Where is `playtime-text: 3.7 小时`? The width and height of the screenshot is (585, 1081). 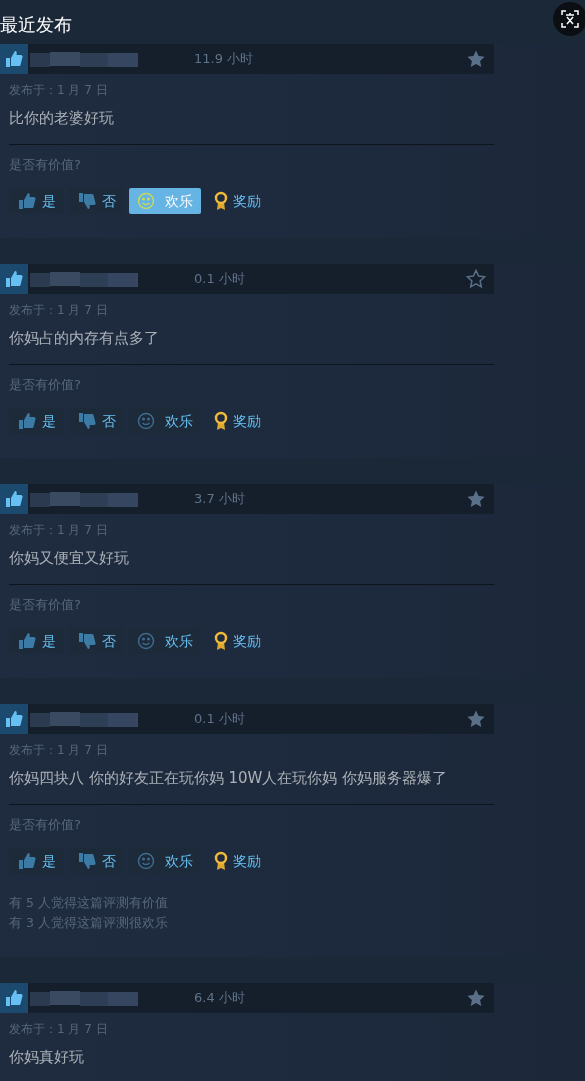
playtime-text: 3.7 小时 is located at coordinates (219, 499).